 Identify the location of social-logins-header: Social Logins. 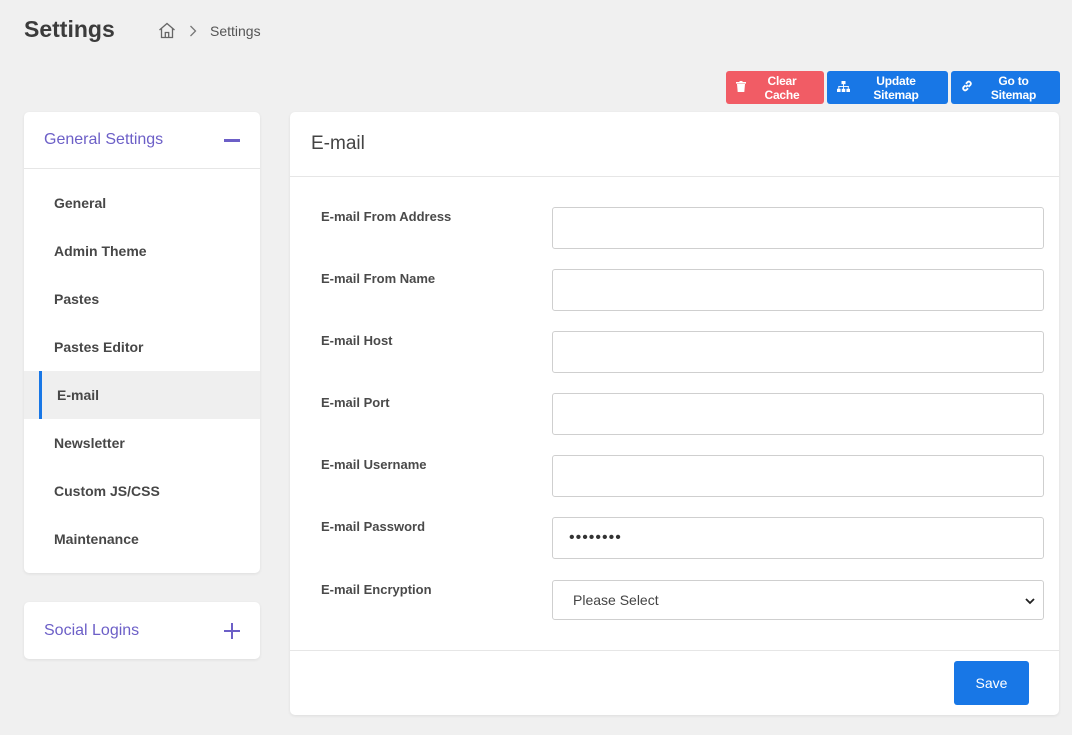
(142, 630).